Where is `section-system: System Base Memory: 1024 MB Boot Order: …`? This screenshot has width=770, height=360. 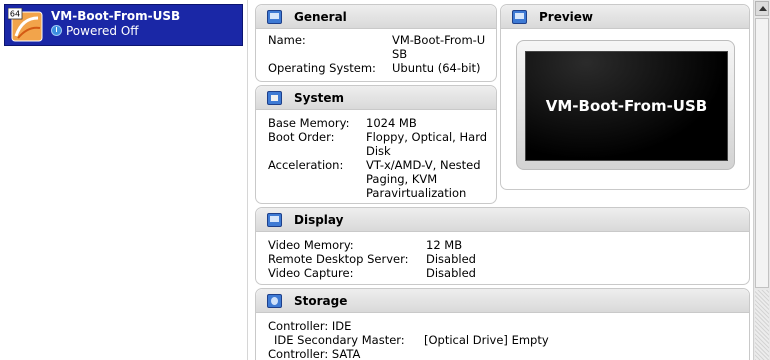
section-system: System Base Memory: 1024 MB Boot Order: … is located at coordinates (376, 144).